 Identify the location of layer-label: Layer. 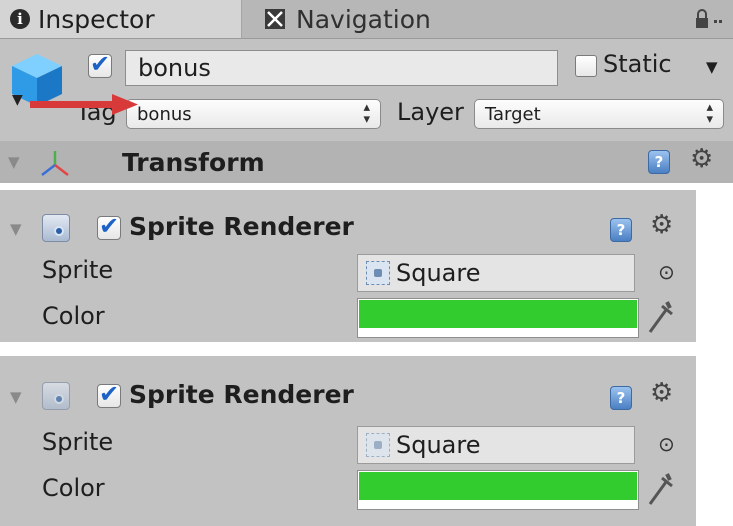
(430, 112).